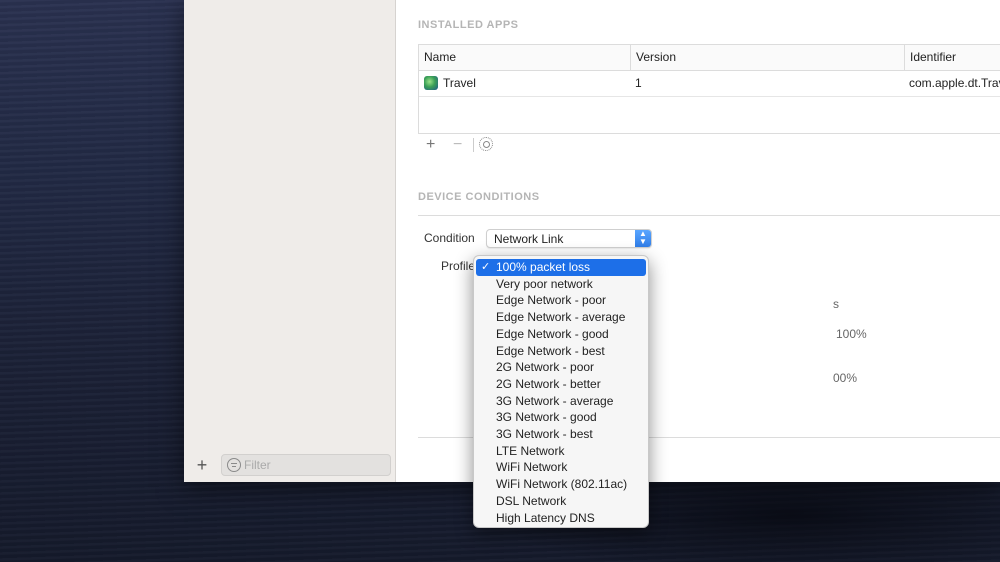 The width and height of the screenshot is (1000, 562). What do you see at coordinates (851, 334) in the screenshot?
I see `obscured-text: 100%` at bounding box center [851, 334].